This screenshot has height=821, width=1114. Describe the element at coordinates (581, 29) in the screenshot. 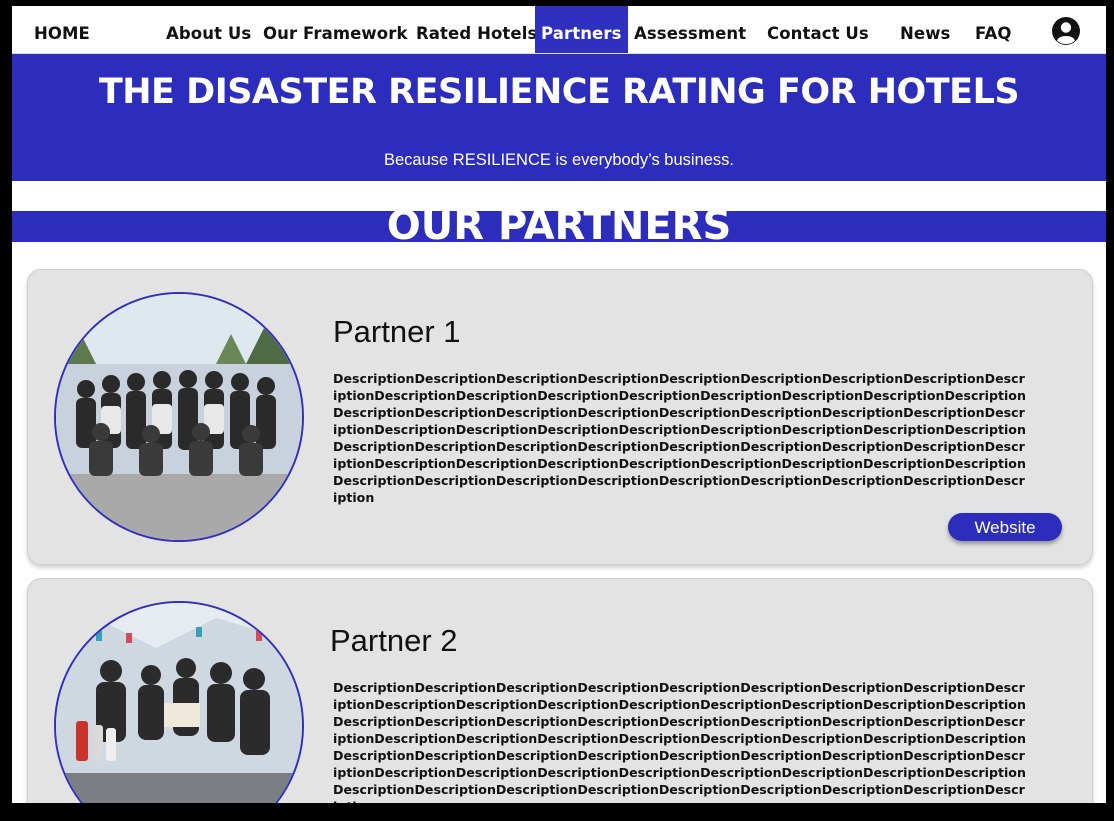

I see `nav-partners: Partners` at that location.